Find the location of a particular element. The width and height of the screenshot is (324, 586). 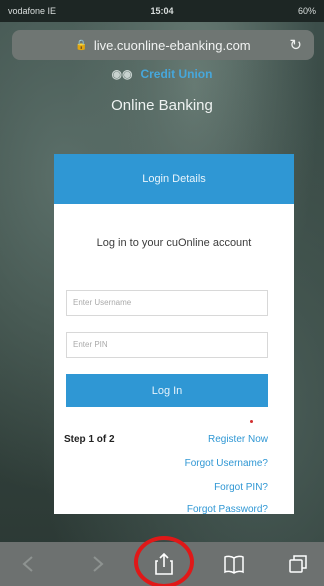

card-header: Login Details is located at coordinates (174, 179).